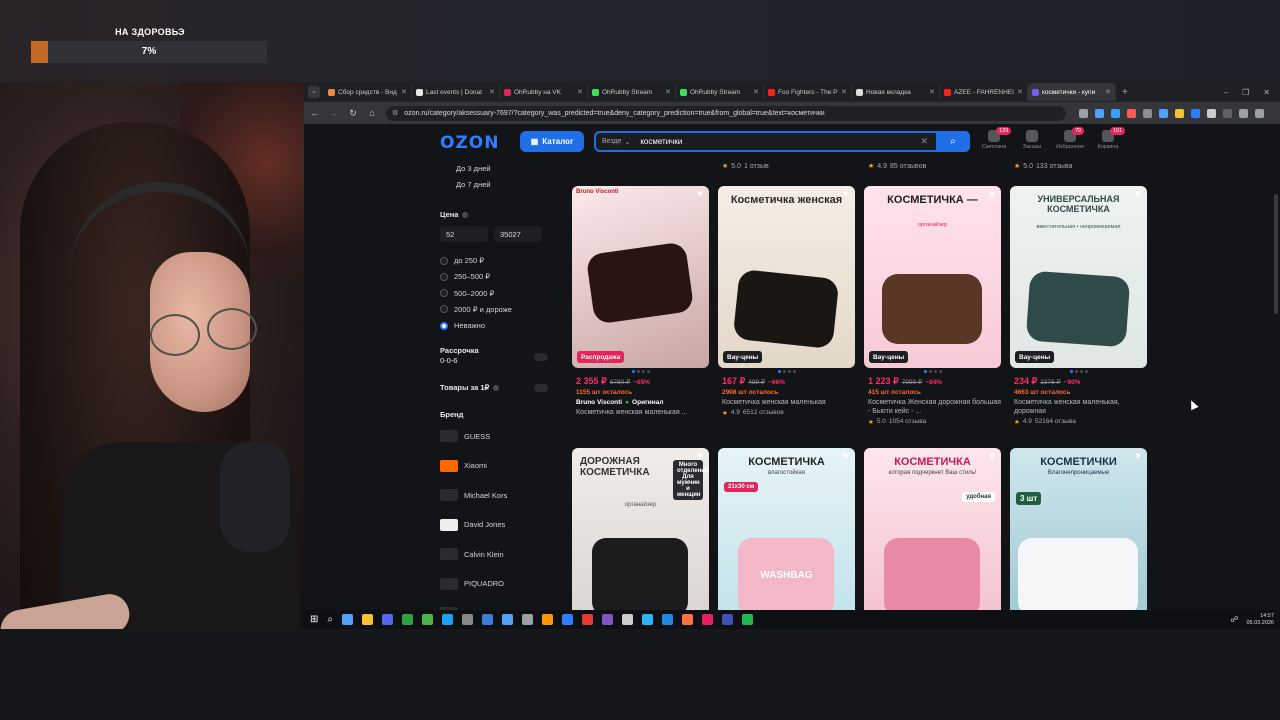 The height and width of the screenshot is (720, 1280). I want to click on tab-item: AZEE - FAHRENHEI ✕, so click(984, 92).